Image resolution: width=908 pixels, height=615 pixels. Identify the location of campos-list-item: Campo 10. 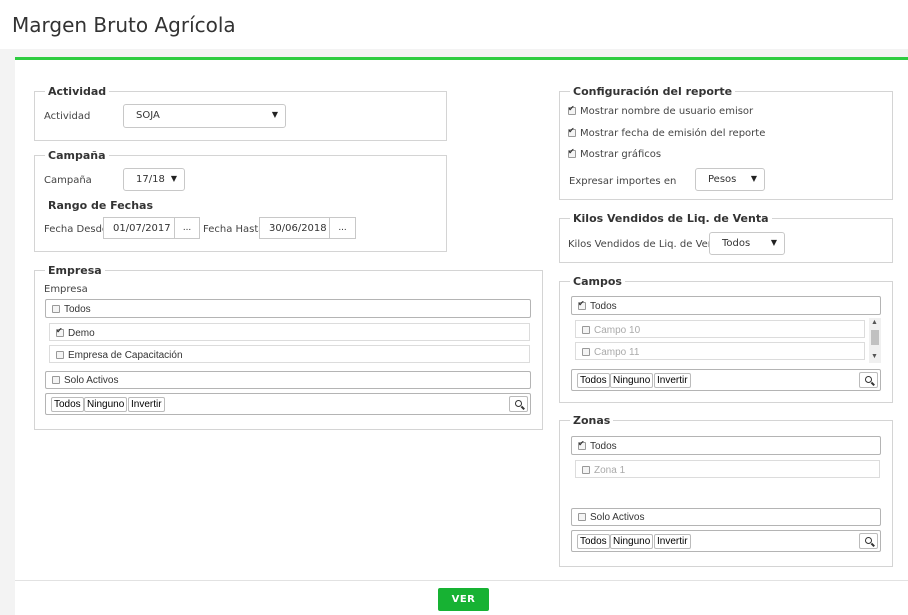
(720, 329).